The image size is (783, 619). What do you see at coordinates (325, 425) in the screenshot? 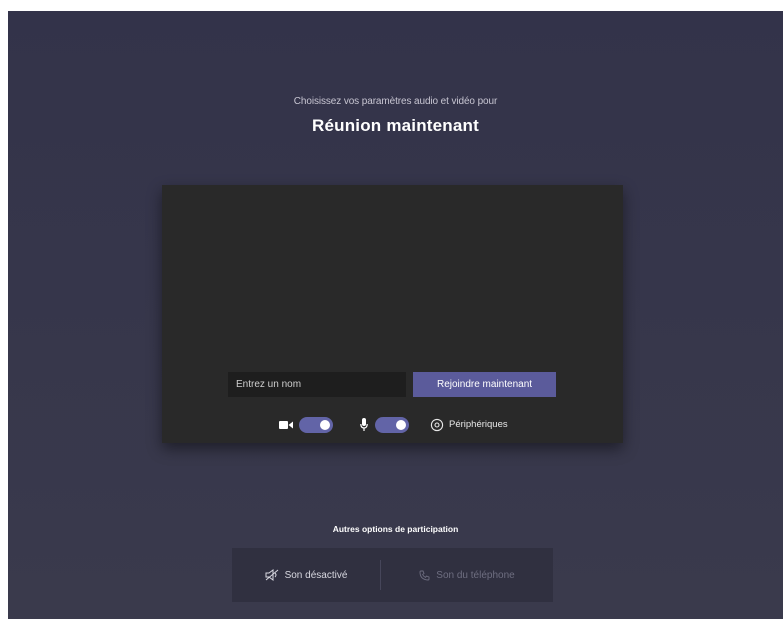
I see `camera-toggle-knob` at bounding box center [325, 425].